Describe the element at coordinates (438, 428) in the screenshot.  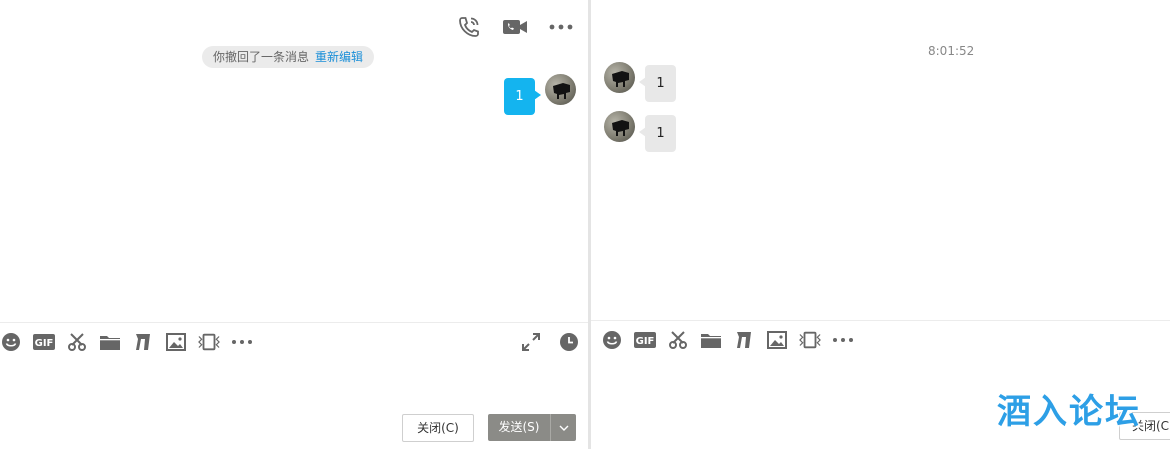
I see `close-button: 关闭(C)` at that location.